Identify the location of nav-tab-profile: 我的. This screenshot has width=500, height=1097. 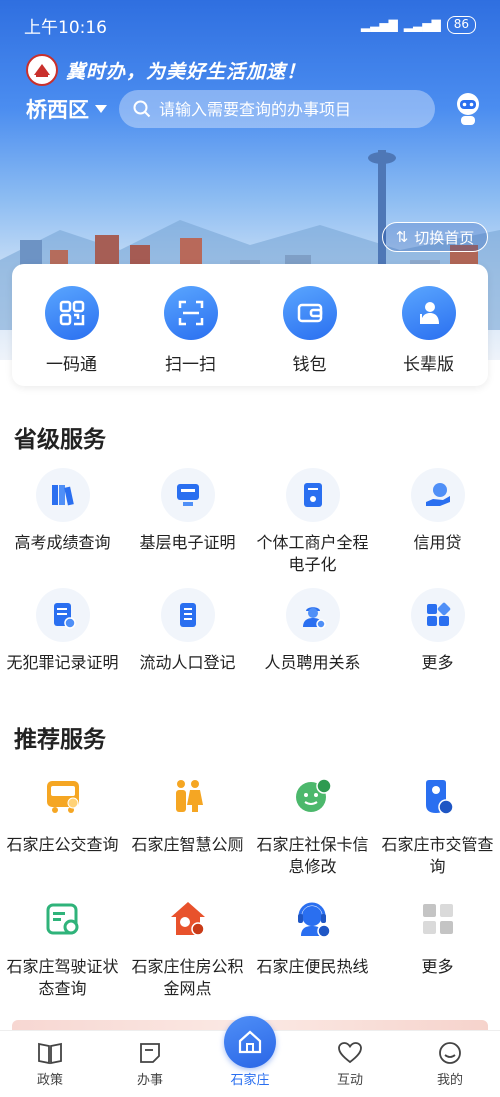
(450, 1064).